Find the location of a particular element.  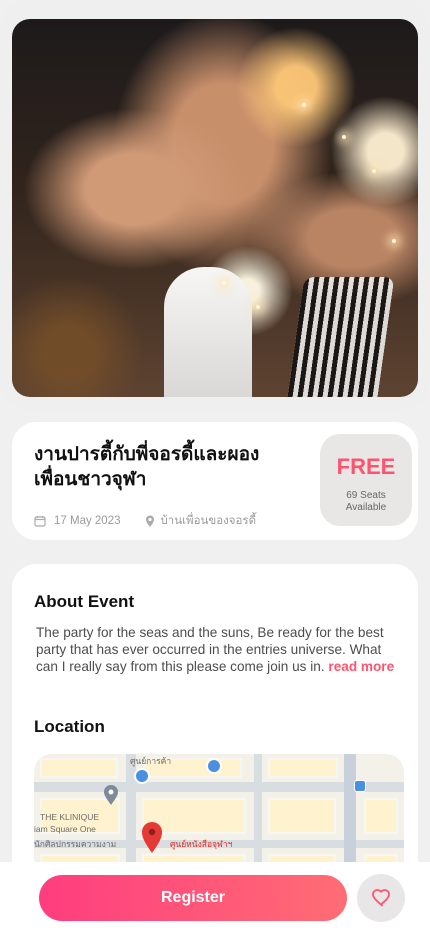

favorite-button is located at coordinates (381, 898).